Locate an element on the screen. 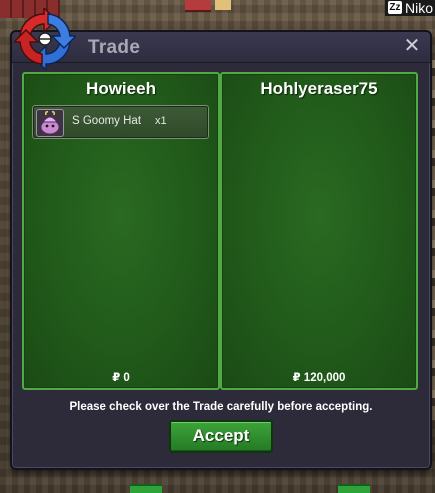 This screenshot has width=435, height=493. trade-item-name: S Goomy Hat is located at coordinates (107, 121).